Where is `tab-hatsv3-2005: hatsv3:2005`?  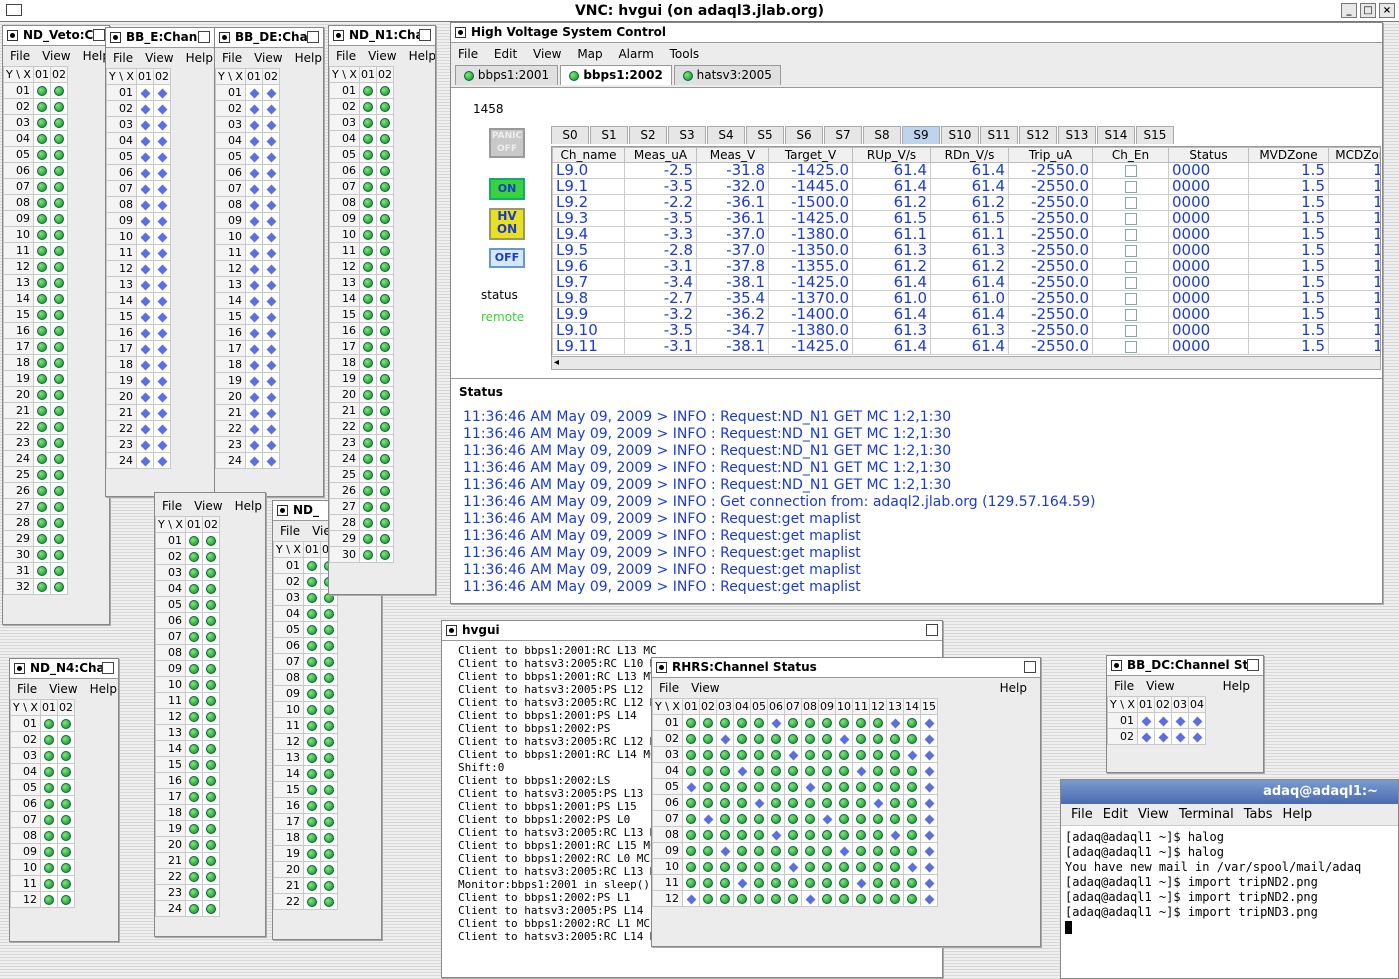 tab-hatsv3-2005: hatsv3:2005 is located at coordinates (727, 75).